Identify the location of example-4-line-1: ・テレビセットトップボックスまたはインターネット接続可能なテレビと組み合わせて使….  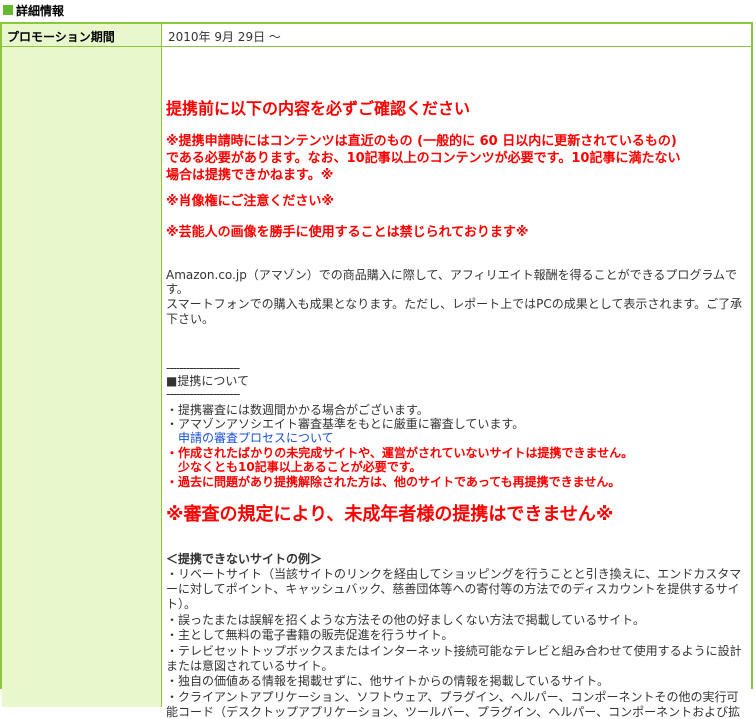
(454, 651).